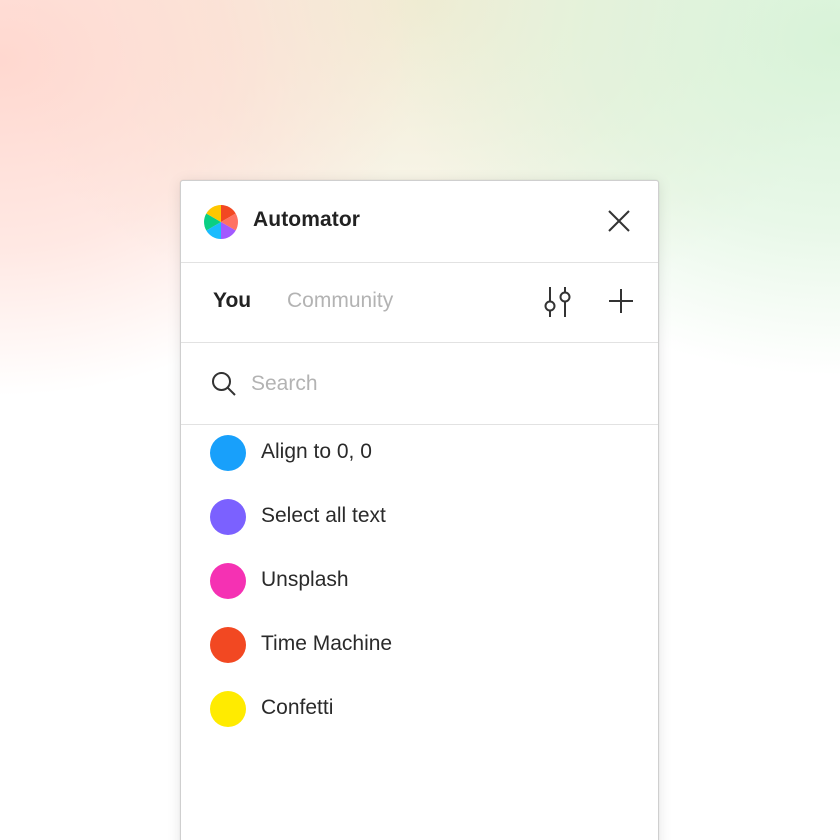 The image size is (840, 840). Describe the element at coordinates (419, 302) in the screenshot. I see `tab-bar: You Community` at that location.